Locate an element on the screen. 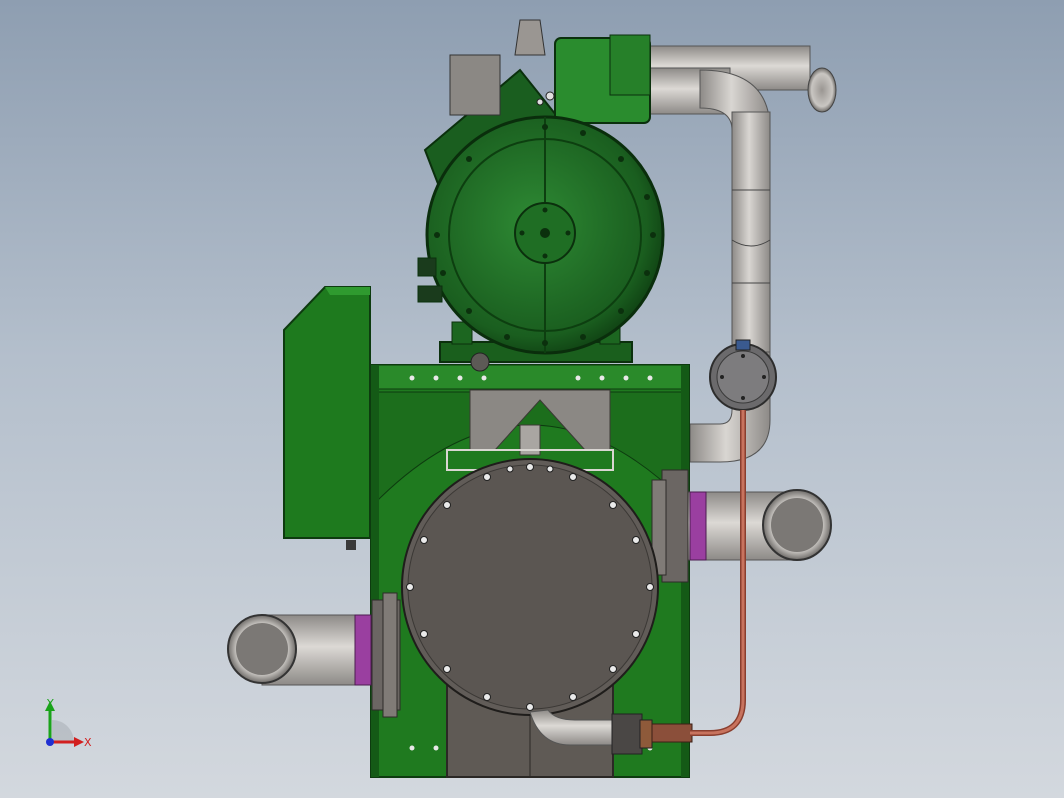 This screenshot has width=1064, height=798. inlet-pipe-left is located at coordinates (314, 655).